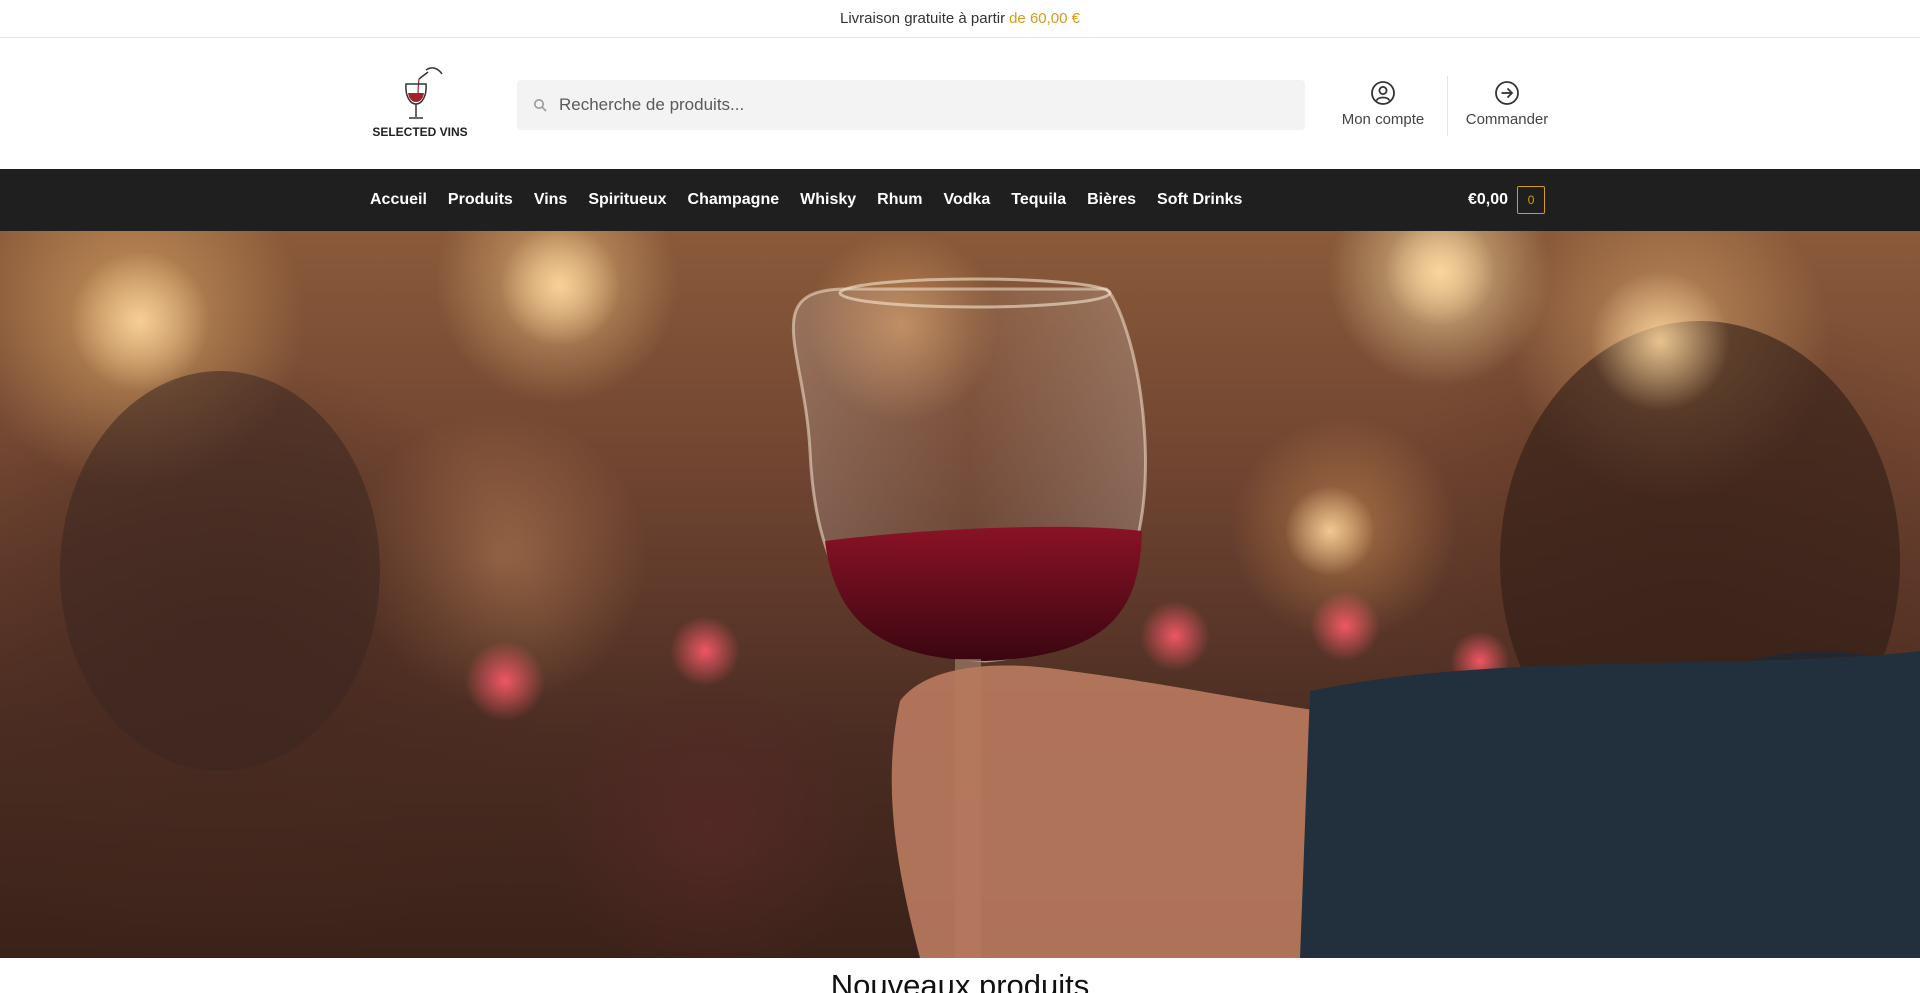 Image resolution: width=1920 pixels, height=993 pixels. I want to click on nav-item-vodka: Vodka, so click(966, 200).